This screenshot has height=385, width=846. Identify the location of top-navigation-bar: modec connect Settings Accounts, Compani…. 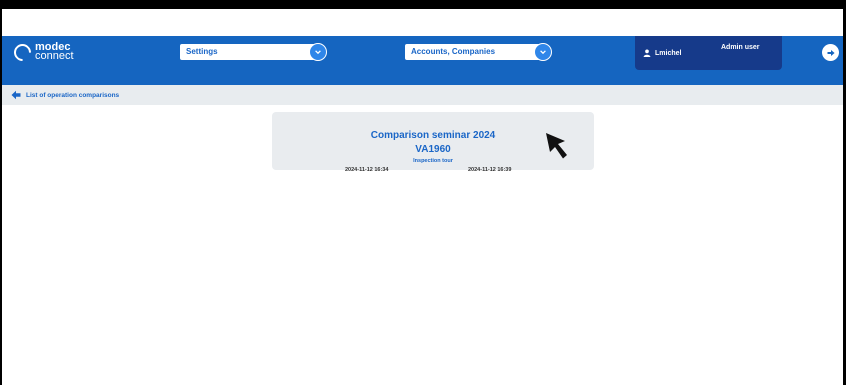
(422, 60).